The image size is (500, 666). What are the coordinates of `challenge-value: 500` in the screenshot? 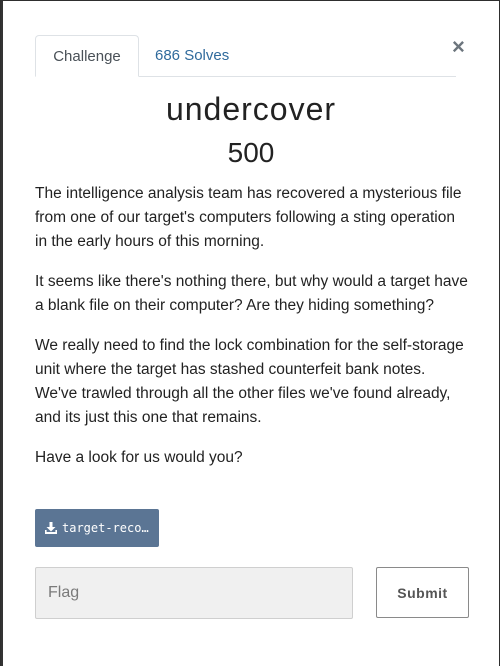 It's located at (251, 152).